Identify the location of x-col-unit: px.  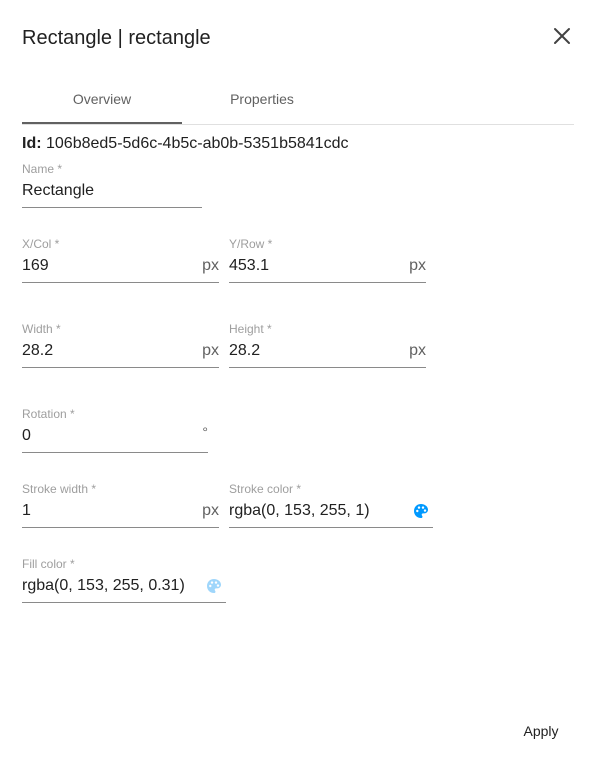
(210, 265).